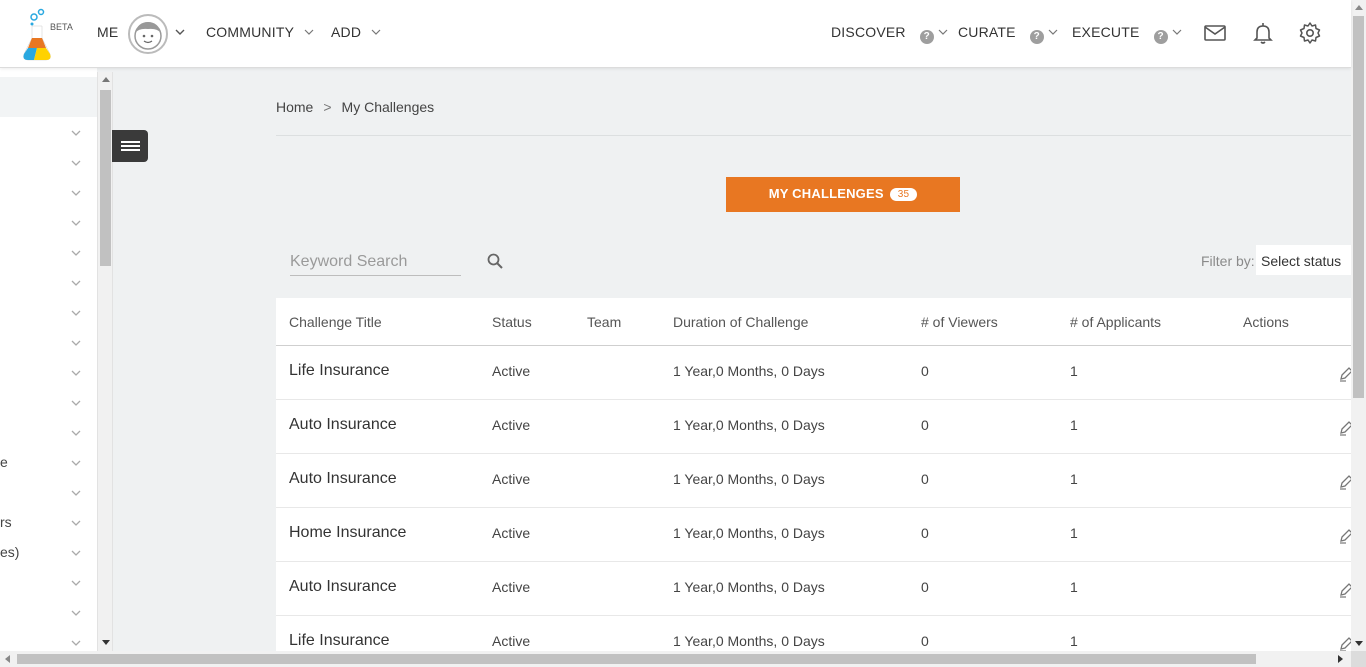  I want to click on column-header: Status, so click(512, 322).